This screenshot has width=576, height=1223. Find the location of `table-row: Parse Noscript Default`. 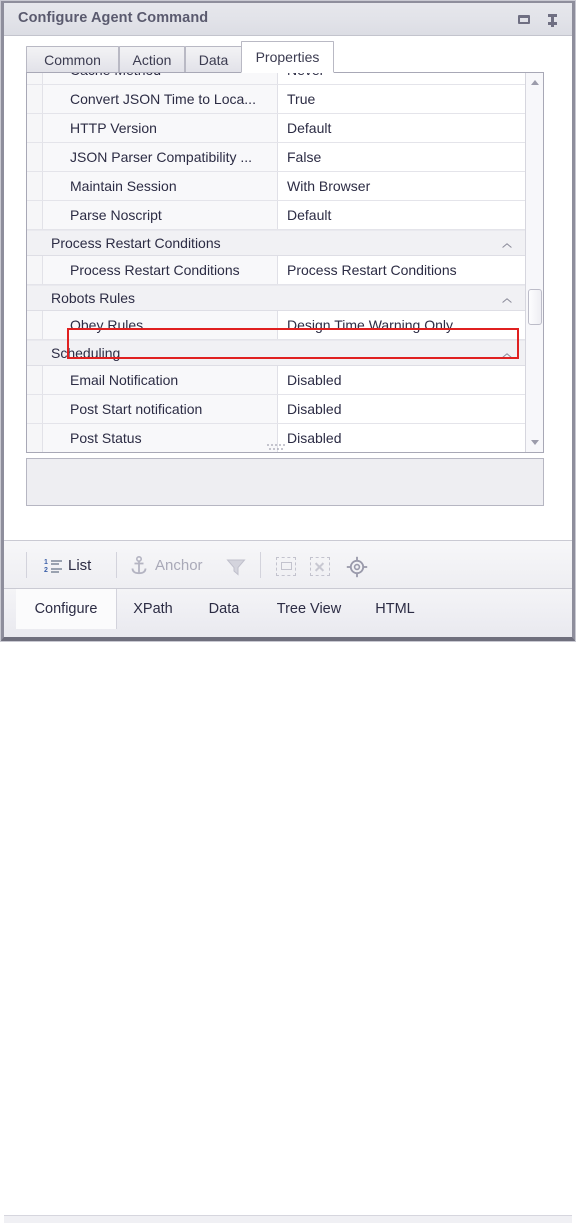

table-row: Parse Noscript Default is located at coordinates (276, 215).